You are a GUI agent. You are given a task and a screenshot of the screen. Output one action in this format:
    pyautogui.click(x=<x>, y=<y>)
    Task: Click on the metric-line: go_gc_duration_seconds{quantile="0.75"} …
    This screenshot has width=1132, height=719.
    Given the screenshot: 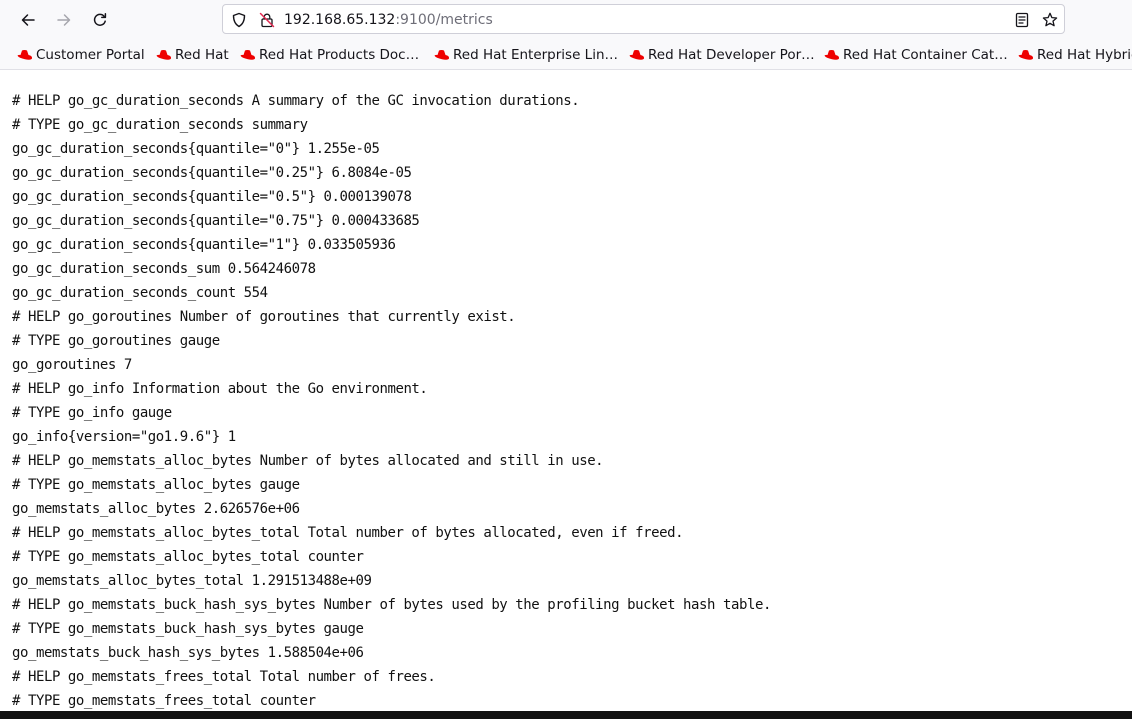 What is the action you would take?
    pyautogui.click(x=216, y=221)
    